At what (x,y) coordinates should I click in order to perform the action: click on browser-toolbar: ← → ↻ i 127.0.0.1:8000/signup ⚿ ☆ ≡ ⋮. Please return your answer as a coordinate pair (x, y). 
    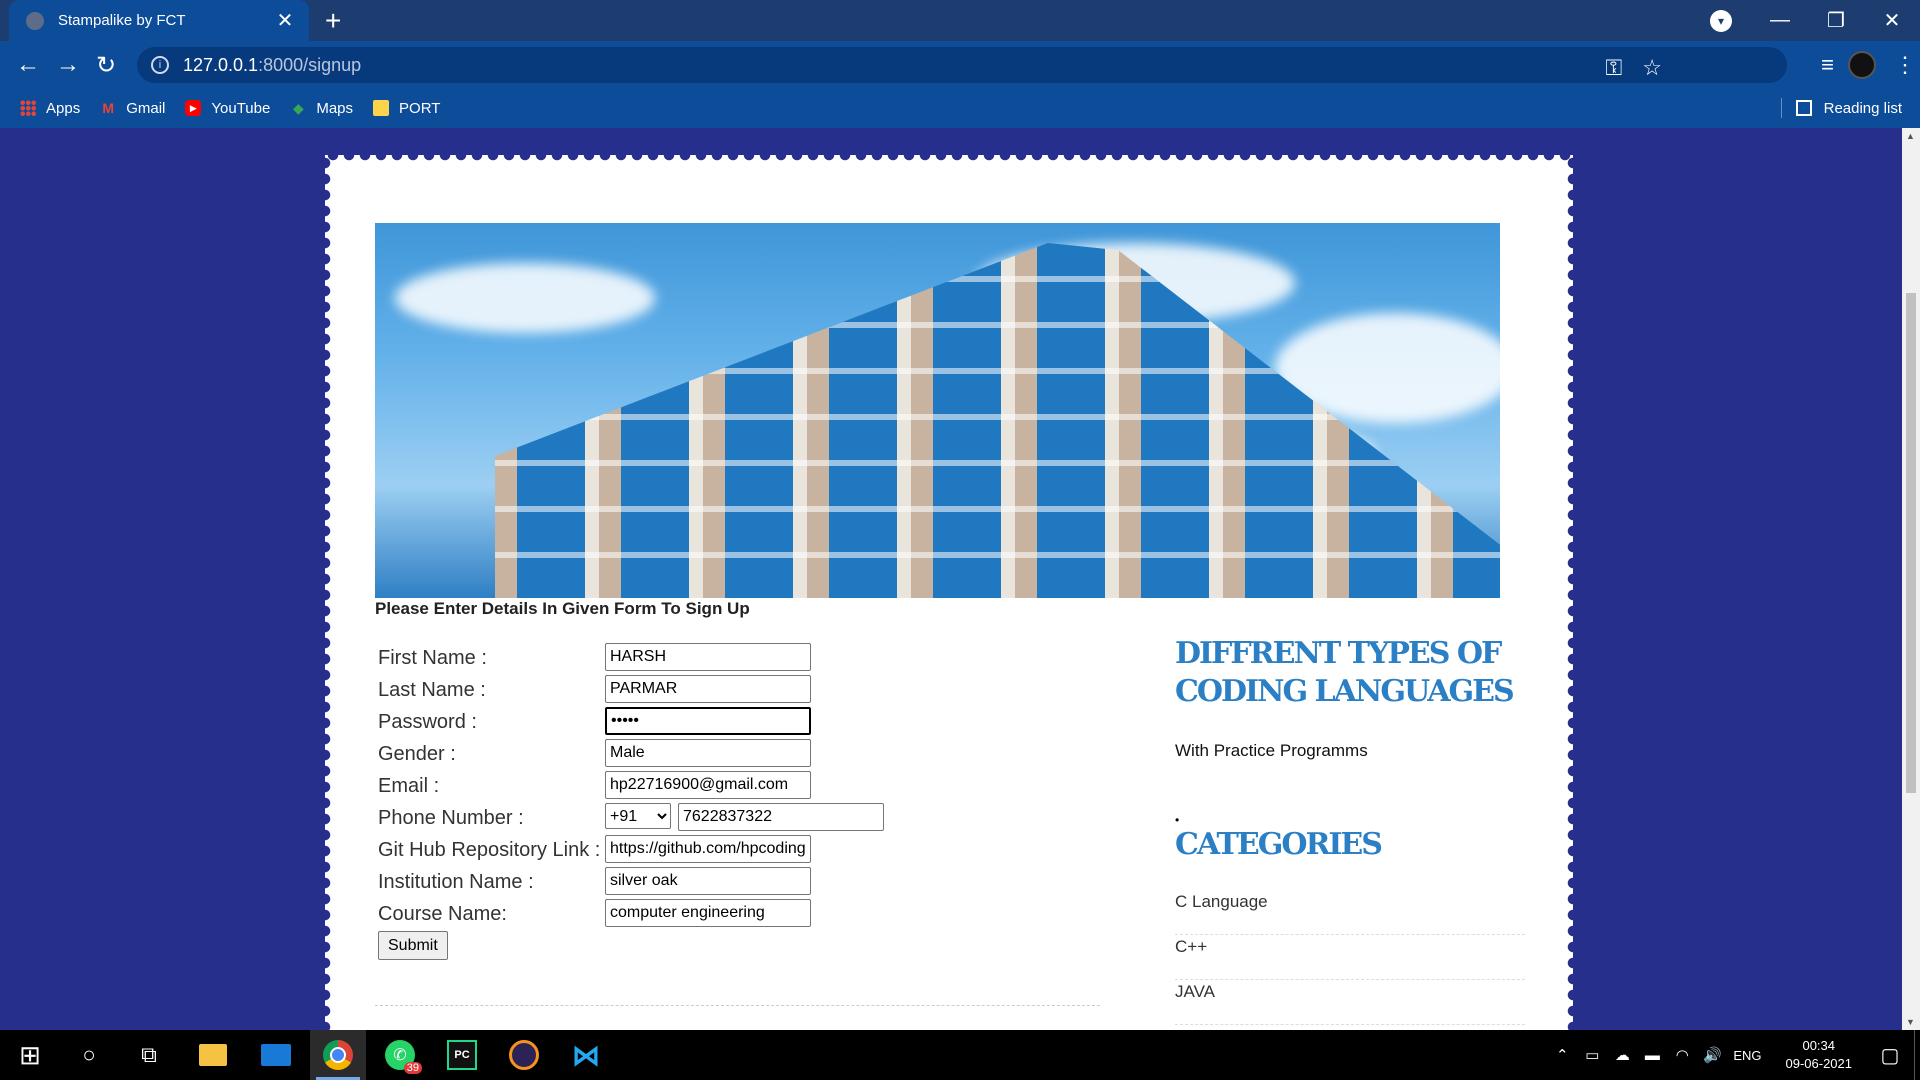
    Looking at the image, I should click on (960, 64).